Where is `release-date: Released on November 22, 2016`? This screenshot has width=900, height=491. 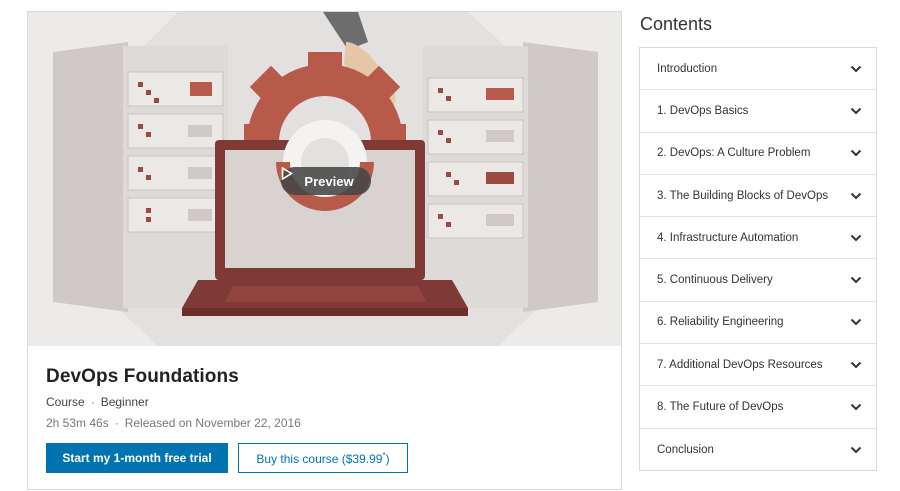
release-date: Released on November 22, 2016 is located at coordinates (212, 423).